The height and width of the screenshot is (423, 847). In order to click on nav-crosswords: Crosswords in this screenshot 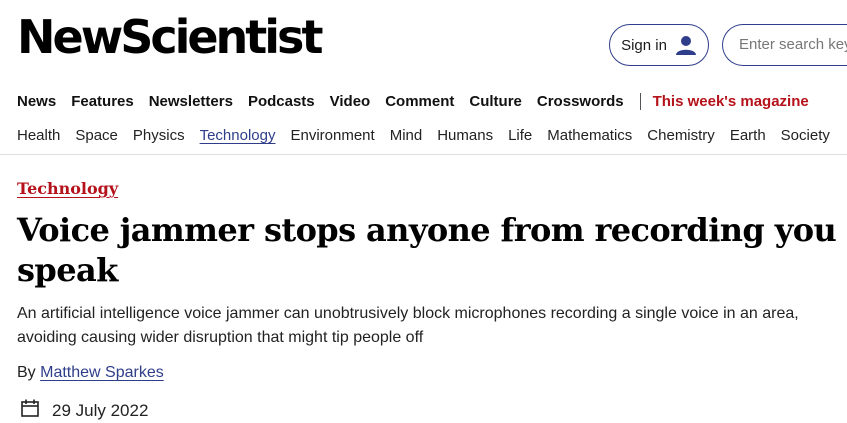, I will do `click(580, 101)`.